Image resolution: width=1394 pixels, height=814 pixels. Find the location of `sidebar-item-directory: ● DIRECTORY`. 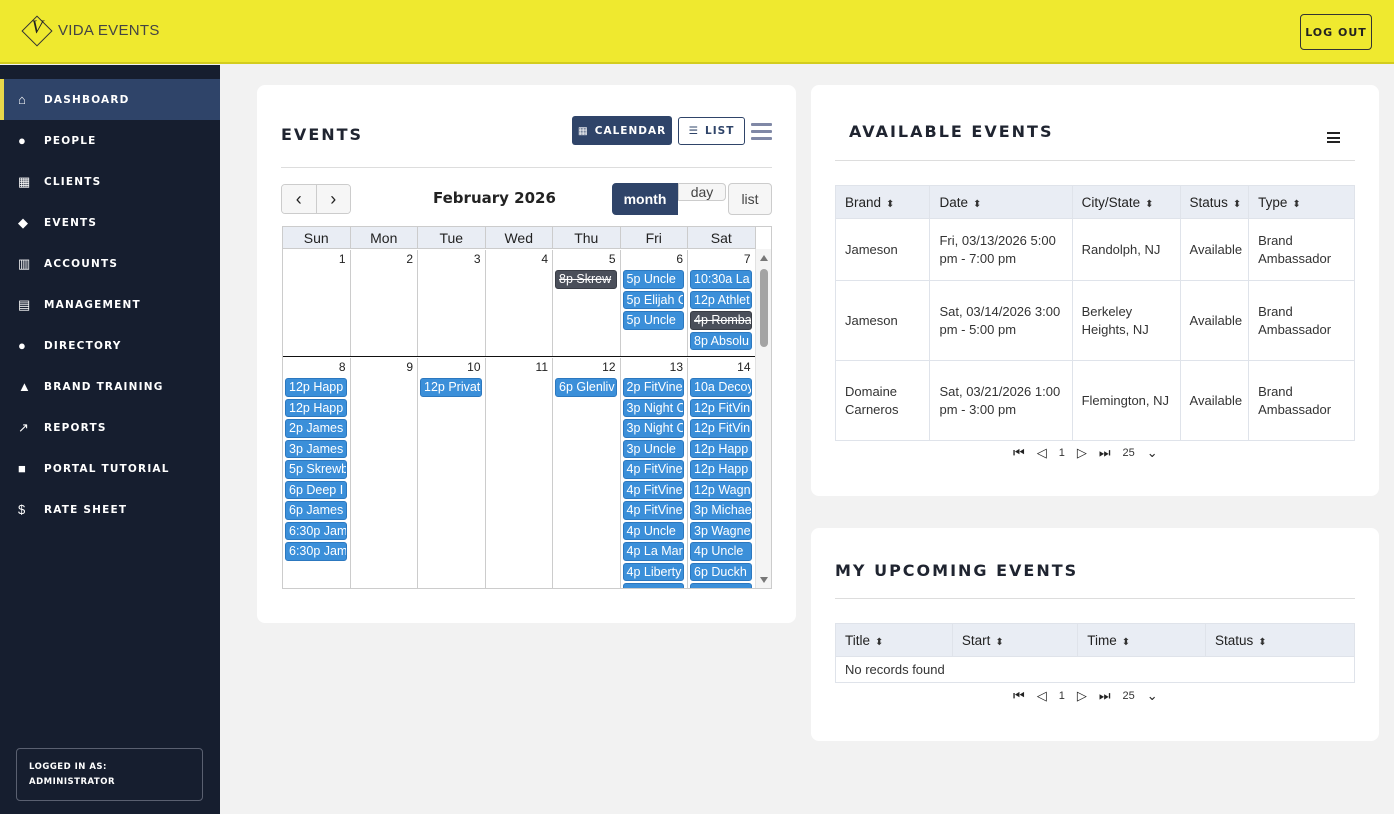

sidebar-item-directory: ● DIRECTORY is located at coordinates (110, 345).